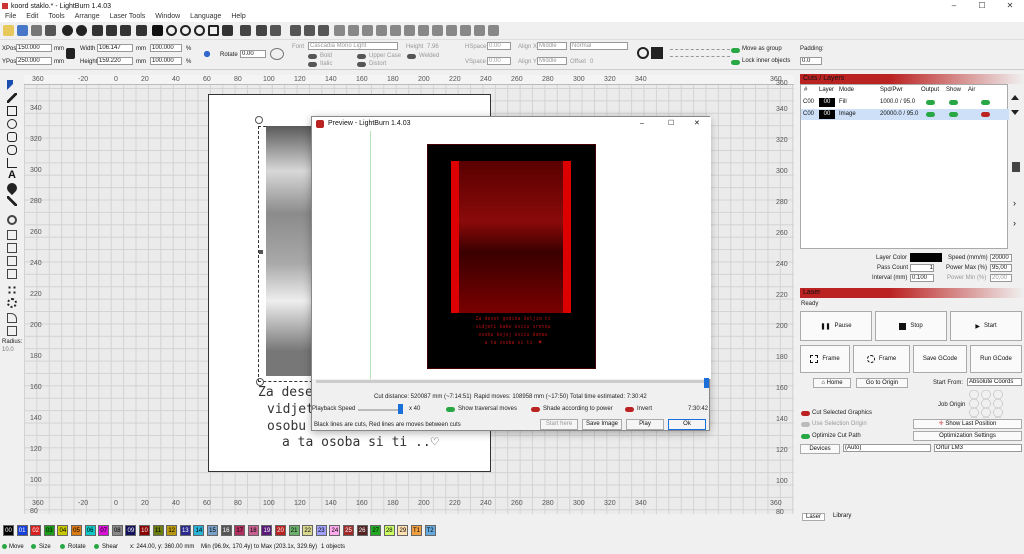 Image resolution: width=1024 pixels, height=554 pixels. What do you see at coordinates (49, 530) in the screenshot?
I see `palette-swatch-03: 03` at bounding box center [49, 530].